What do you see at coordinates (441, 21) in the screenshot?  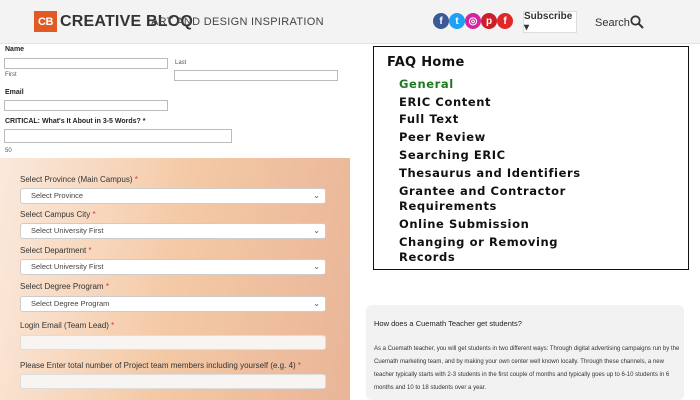 I see `facebook-icon: f` at bounding box center [441, 21].